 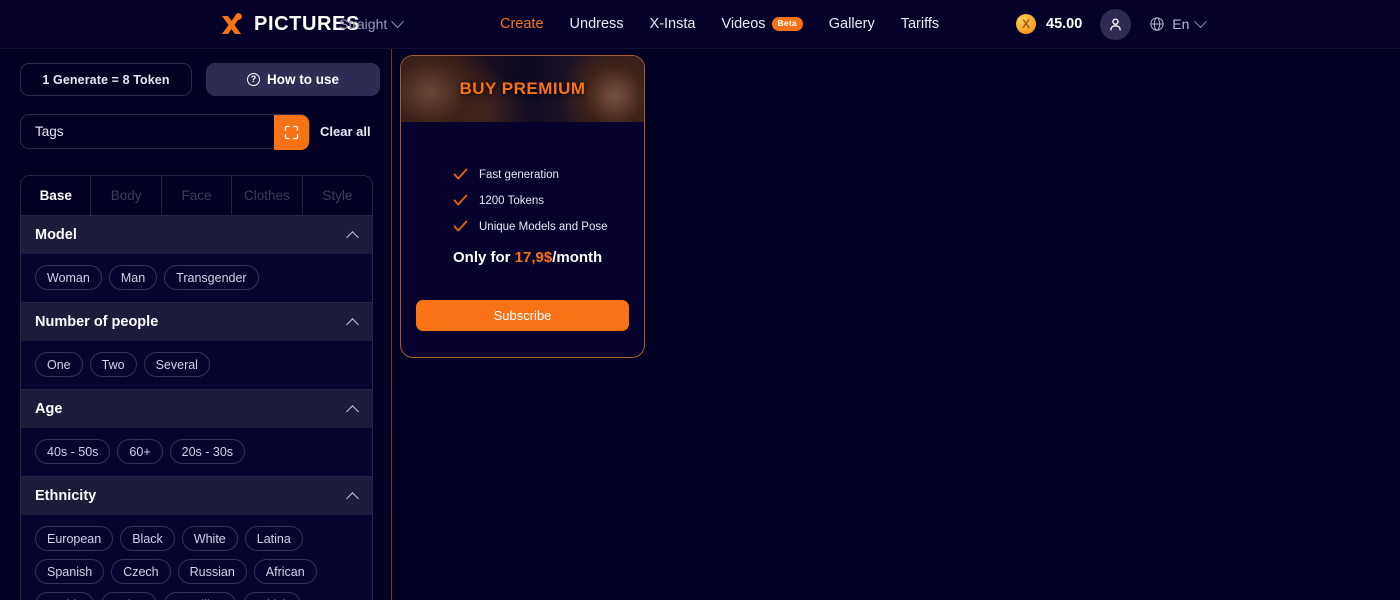 I want to click on how-to-use-button: ? How to use, so click(x=293, y=79).